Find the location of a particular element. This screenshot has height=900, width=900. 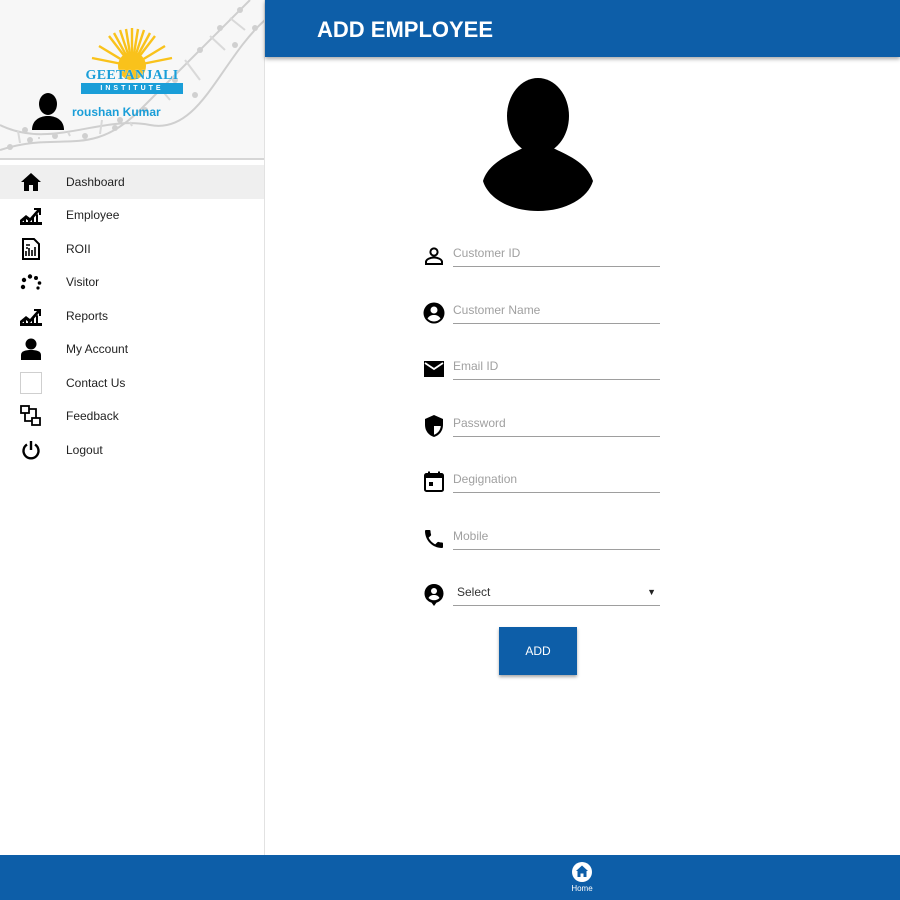

designation-input is located at coordinates (556, 475).